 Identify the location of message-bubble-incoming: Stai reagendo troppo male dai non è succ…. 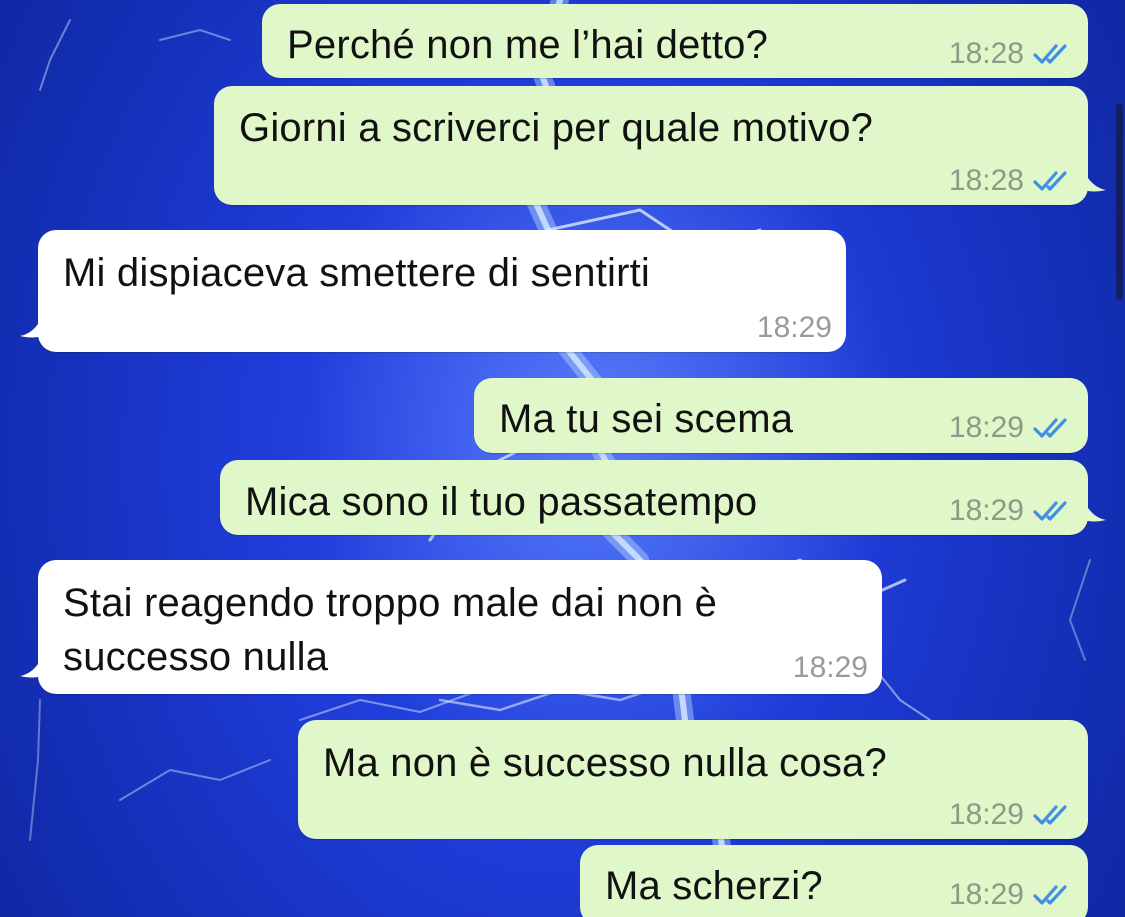
(460, 627).